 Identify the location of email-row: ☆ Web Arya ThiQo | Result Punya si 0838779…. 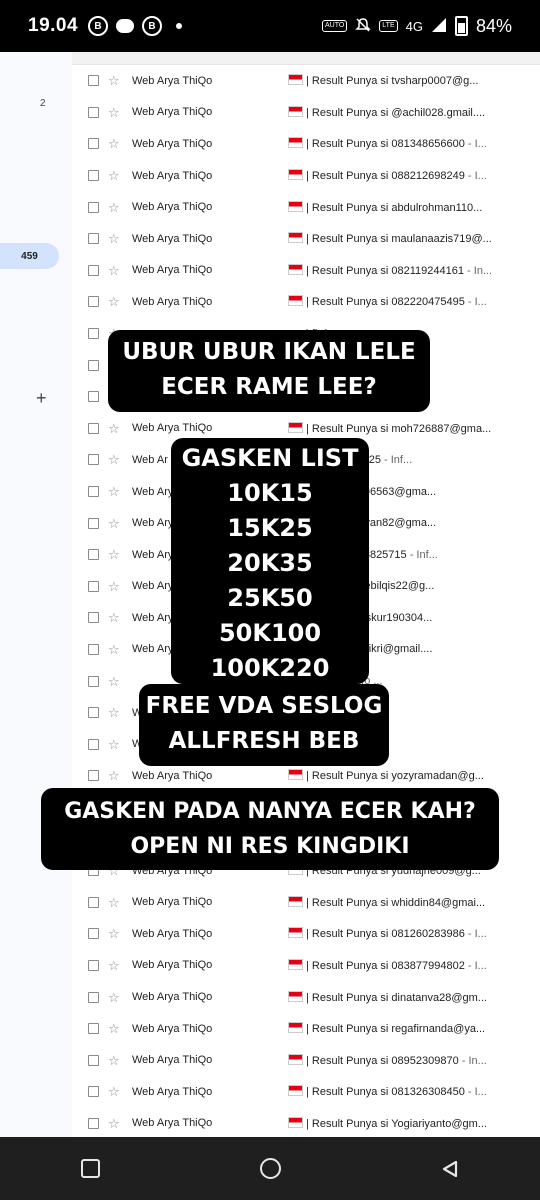
(306, 966).